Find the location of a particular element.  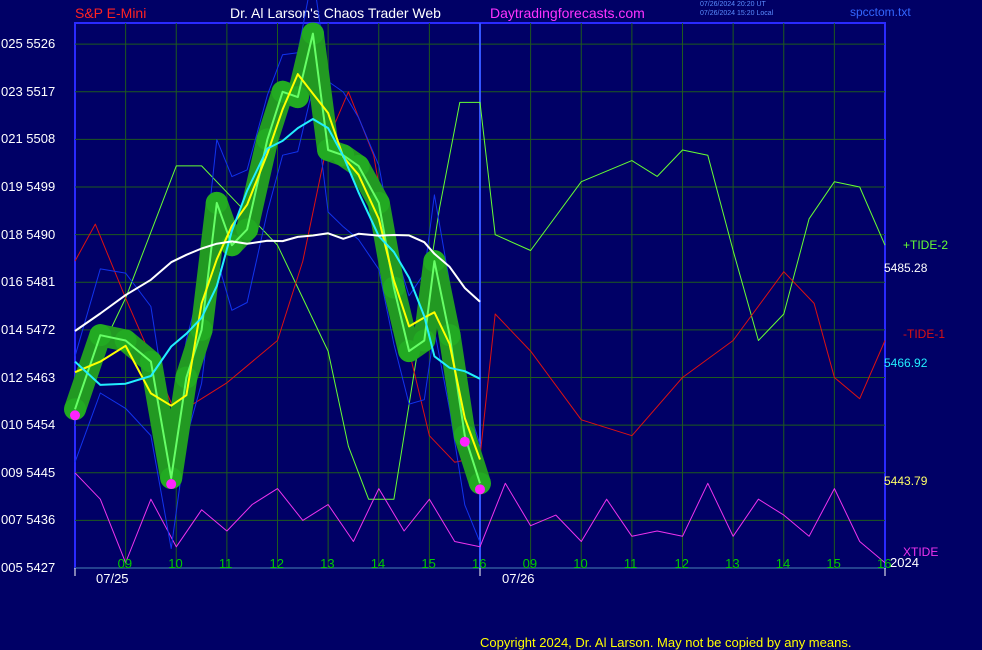

tide2-label: +TIDE-2 is located at coordinates (926, 245).